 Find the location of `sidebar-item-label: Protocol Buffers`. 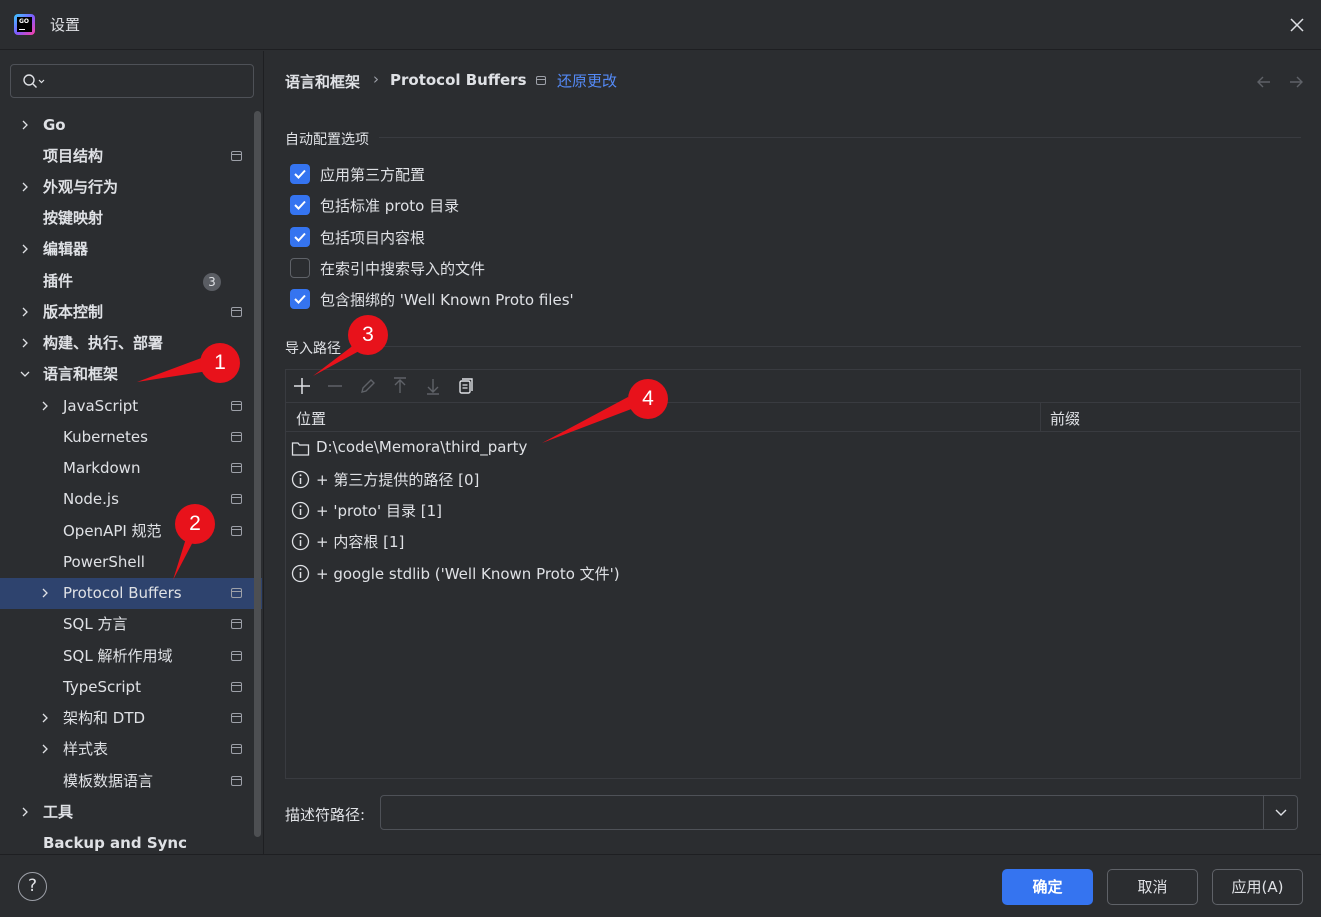

sidebar-item-label: Protocol Buffers is located at coordinates (122, 593).